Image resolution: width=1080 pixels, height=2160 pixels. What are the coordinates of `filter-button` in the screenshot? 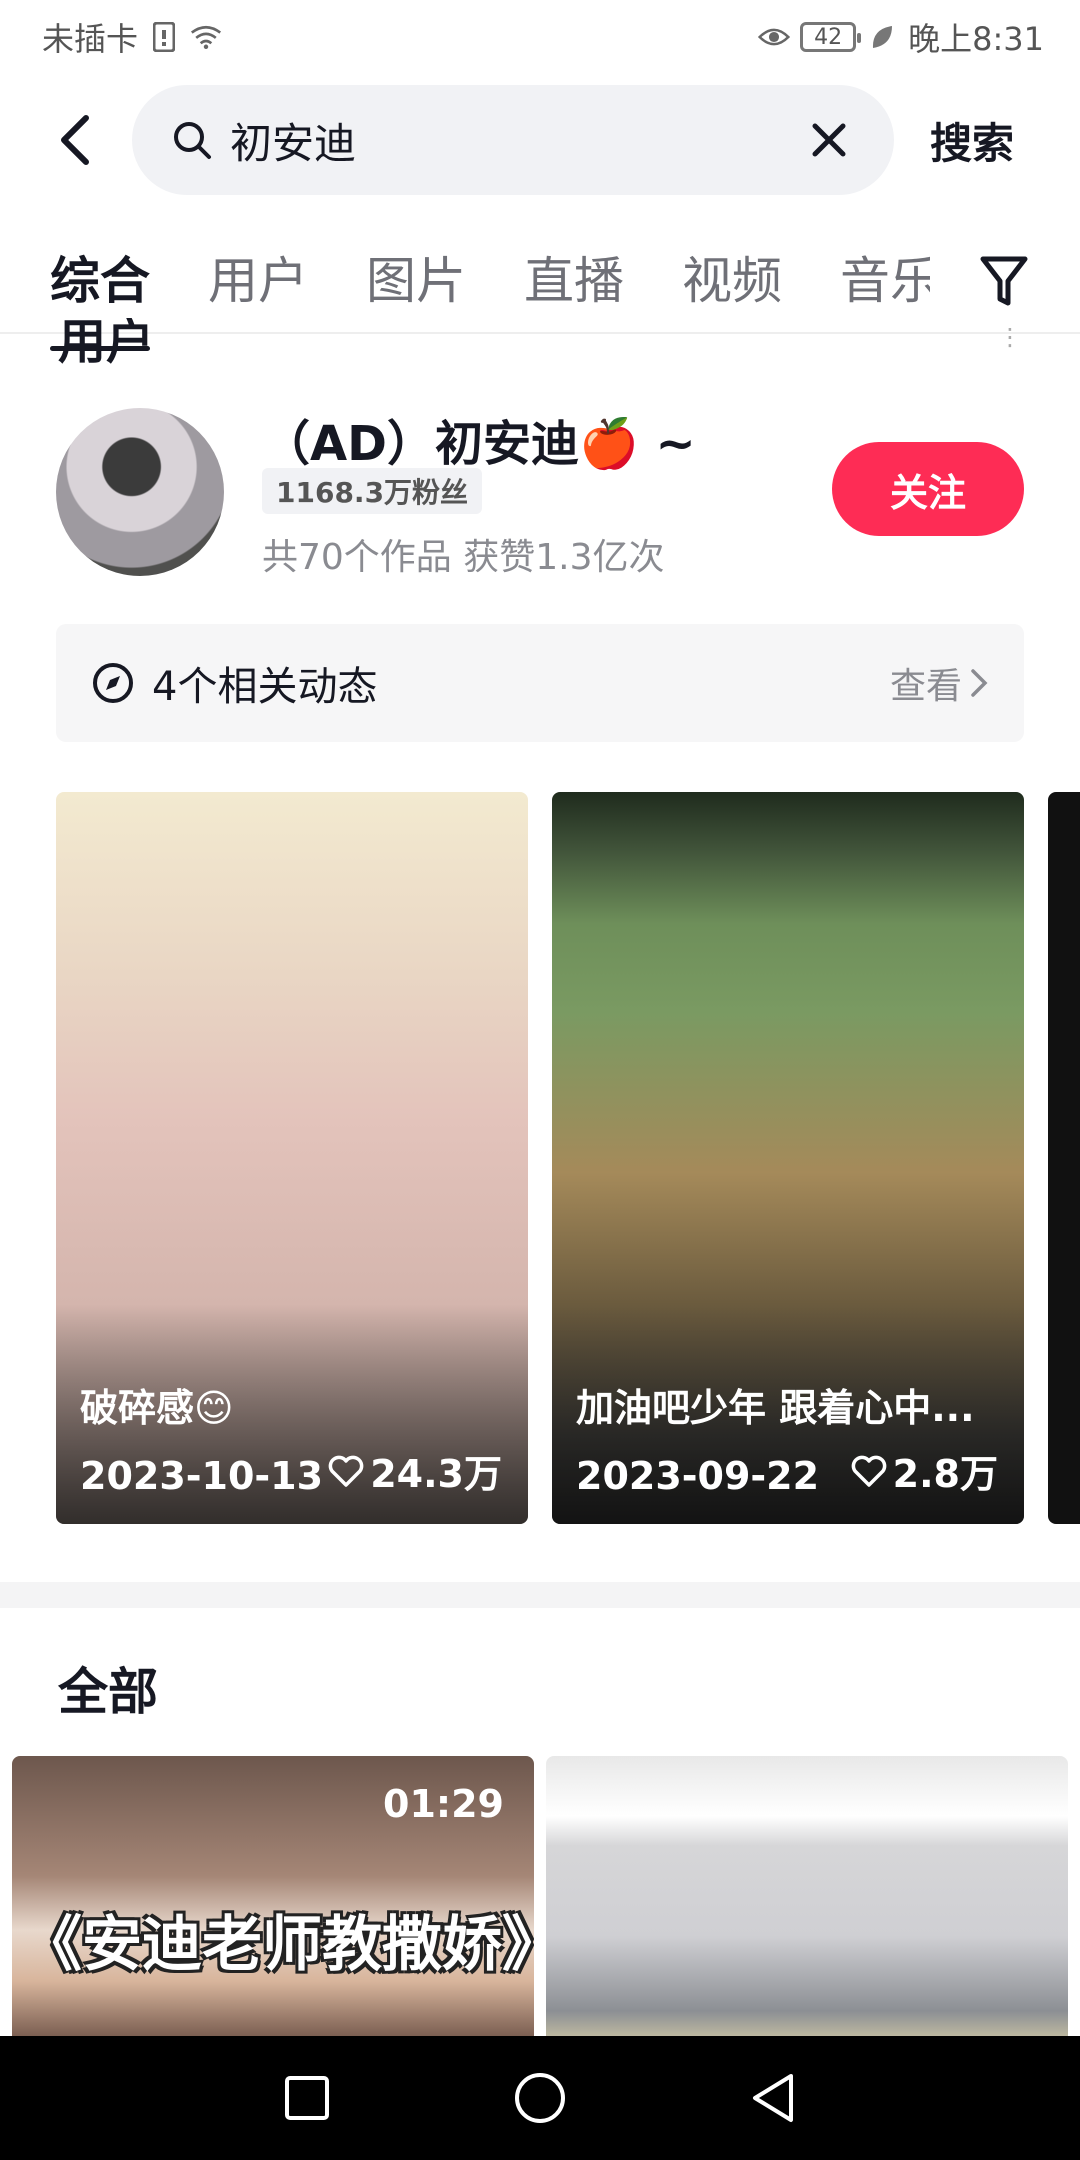 It's located at (1004, 282).